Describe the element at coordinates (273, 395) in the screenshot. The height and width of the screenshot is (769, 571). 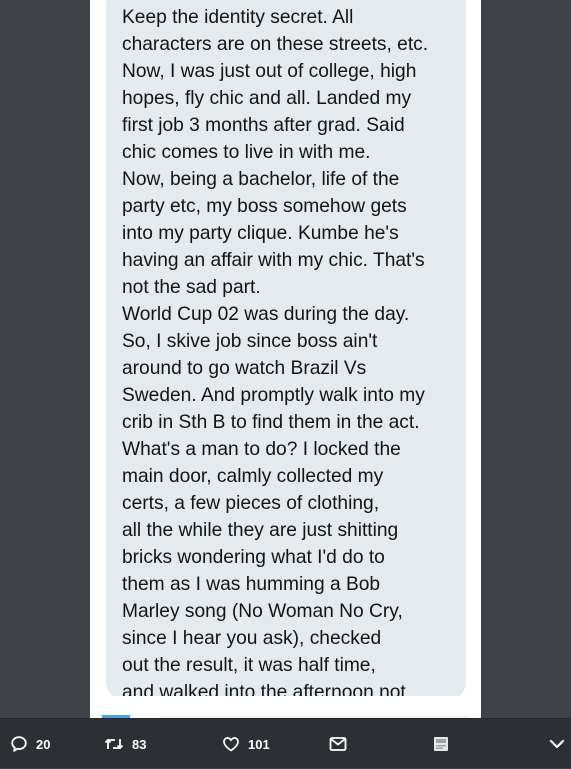
I see `message-line: Sweden. And promptly walk into my` at that location.